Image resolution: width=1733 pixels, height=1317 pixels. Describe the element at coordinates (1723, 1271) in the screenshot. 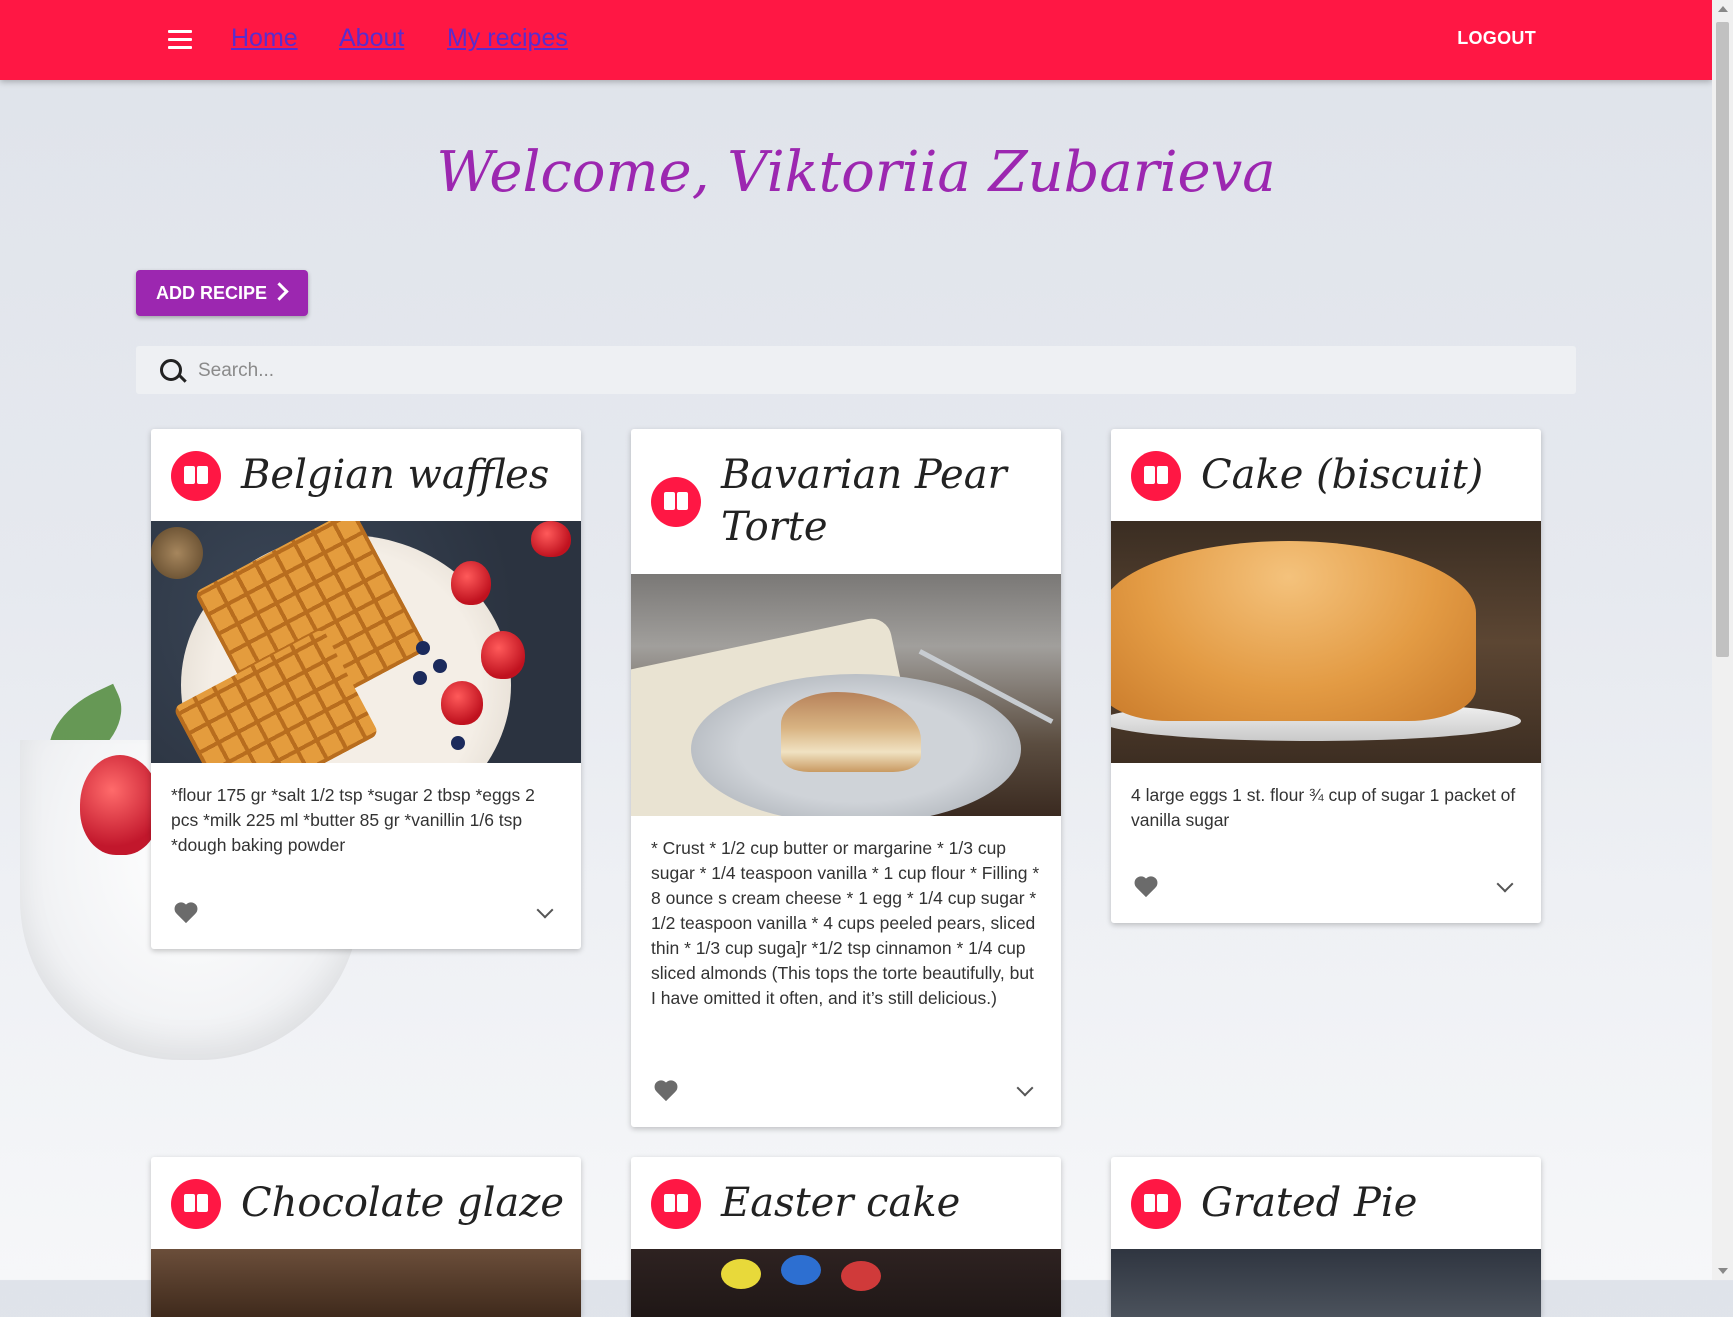

I see `scroll-down-arrow-icon` at that location.